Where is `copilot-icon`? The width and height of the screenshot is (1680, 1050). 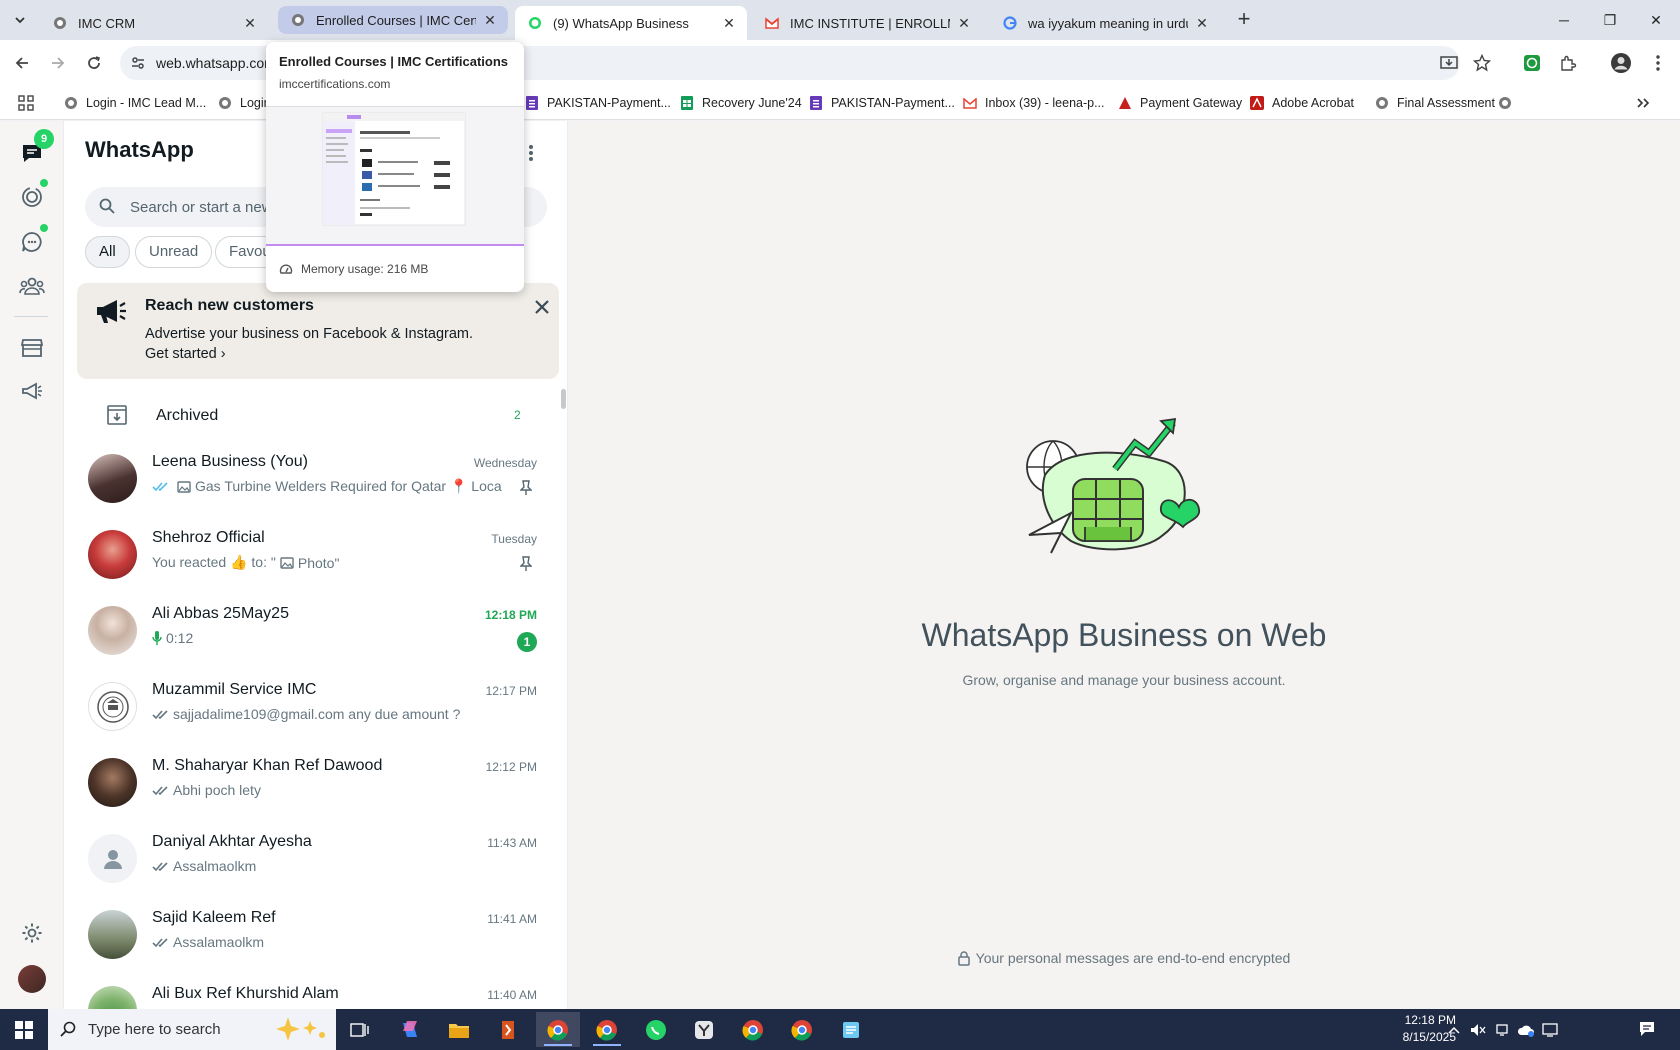 copilot-icon is located at coordinates (410, 1029).